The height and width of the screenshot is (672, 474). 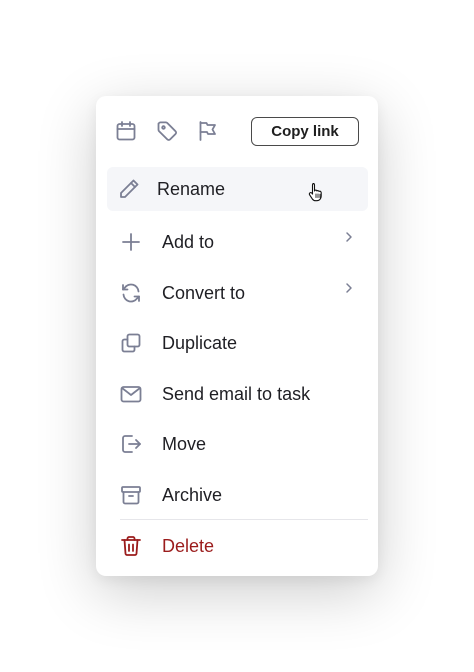 I want to click on email-icon, so click(x=131, y=394).